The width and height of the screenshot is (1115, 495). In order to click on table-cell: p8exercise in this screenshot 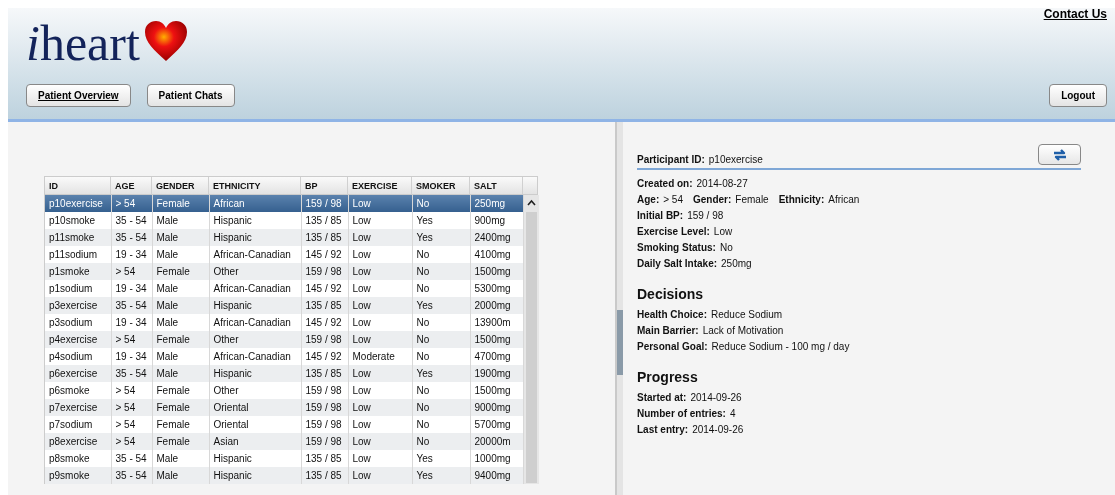, I will do `click(78, 441)`.